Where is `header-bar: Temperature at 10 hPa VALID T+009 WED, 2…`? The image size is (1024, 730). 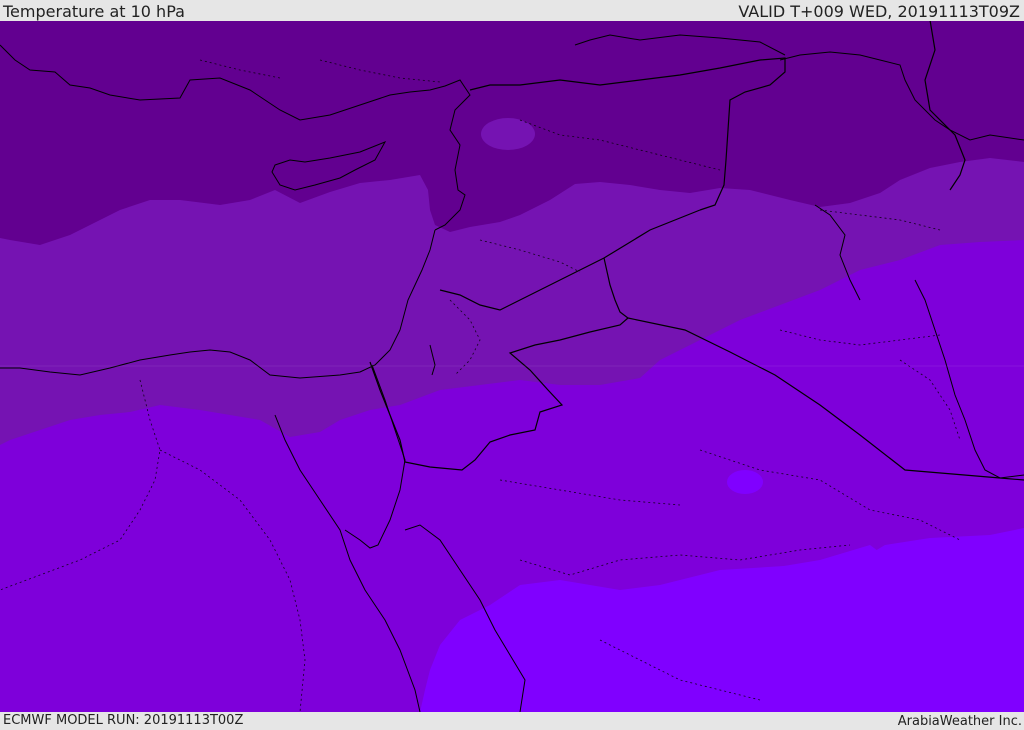
header-bar: Temperature at 10 hPa VALID T+009 WED, 2… is located at coordinates (512, 10).